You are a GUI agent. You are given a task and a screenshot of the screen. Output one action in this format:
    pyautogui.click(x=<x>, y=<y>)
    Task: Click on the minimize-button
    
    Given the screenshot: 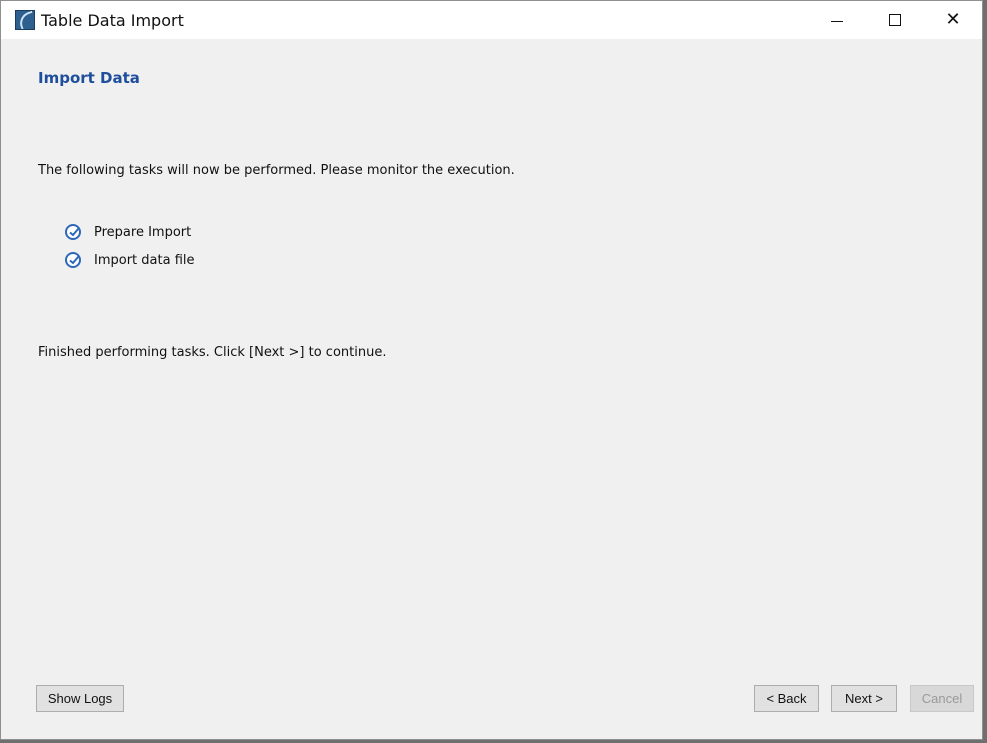 What is the action you would take?
    pyautogui.click(x=837, y=20)
    